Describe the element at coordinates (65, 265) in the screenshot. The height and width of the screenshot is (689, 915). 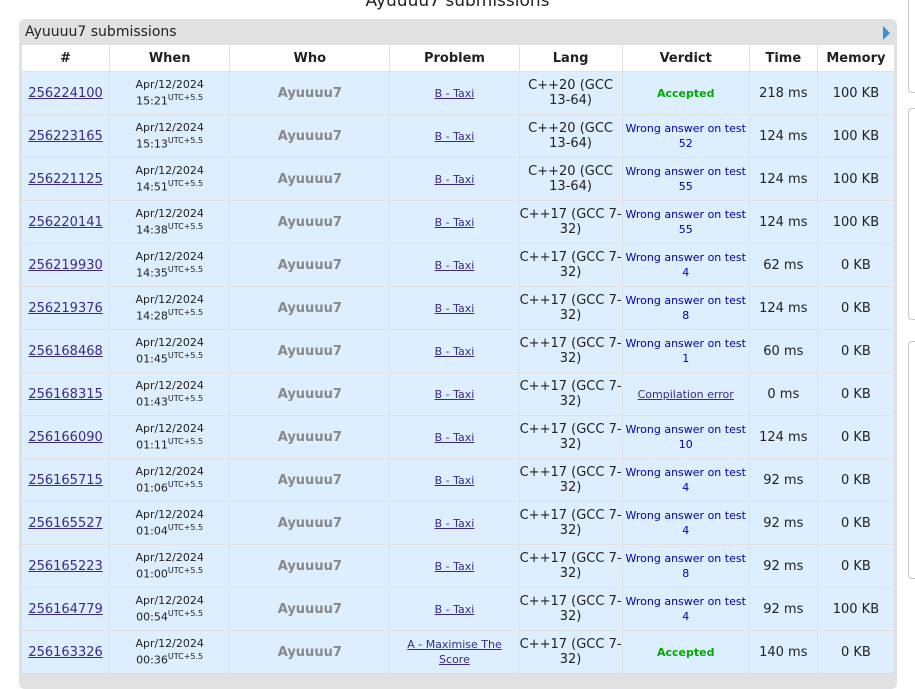
I see `submission-id-link: 256219930` at that location.